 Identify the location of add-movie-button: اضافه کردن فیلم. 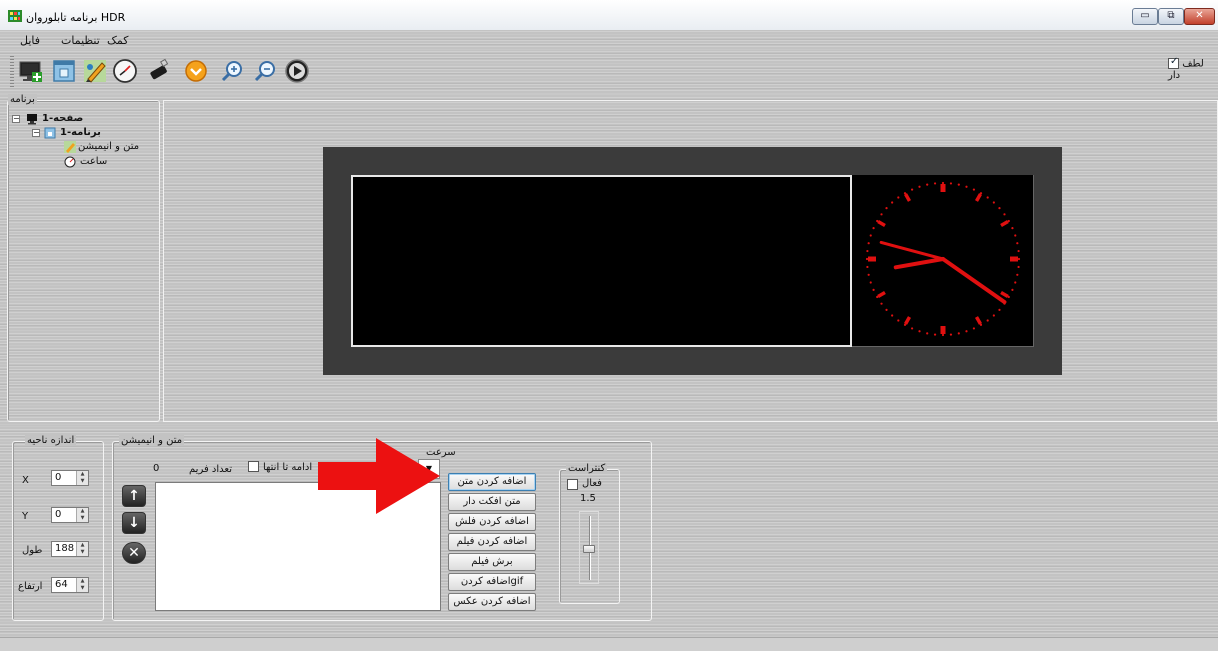
(492, 542).